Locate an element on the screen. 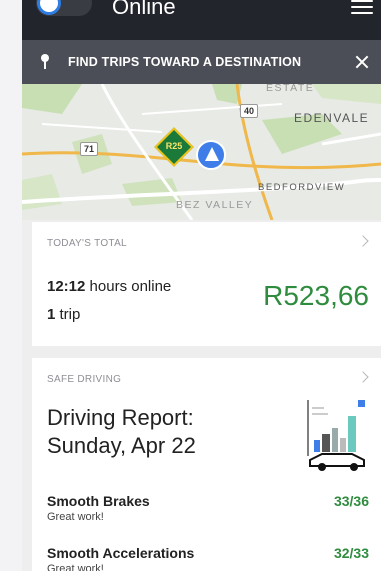 The image size is (381, 571). map-label-bedfordview: BEDFORDVIEW is located at coordinates (302, 187).